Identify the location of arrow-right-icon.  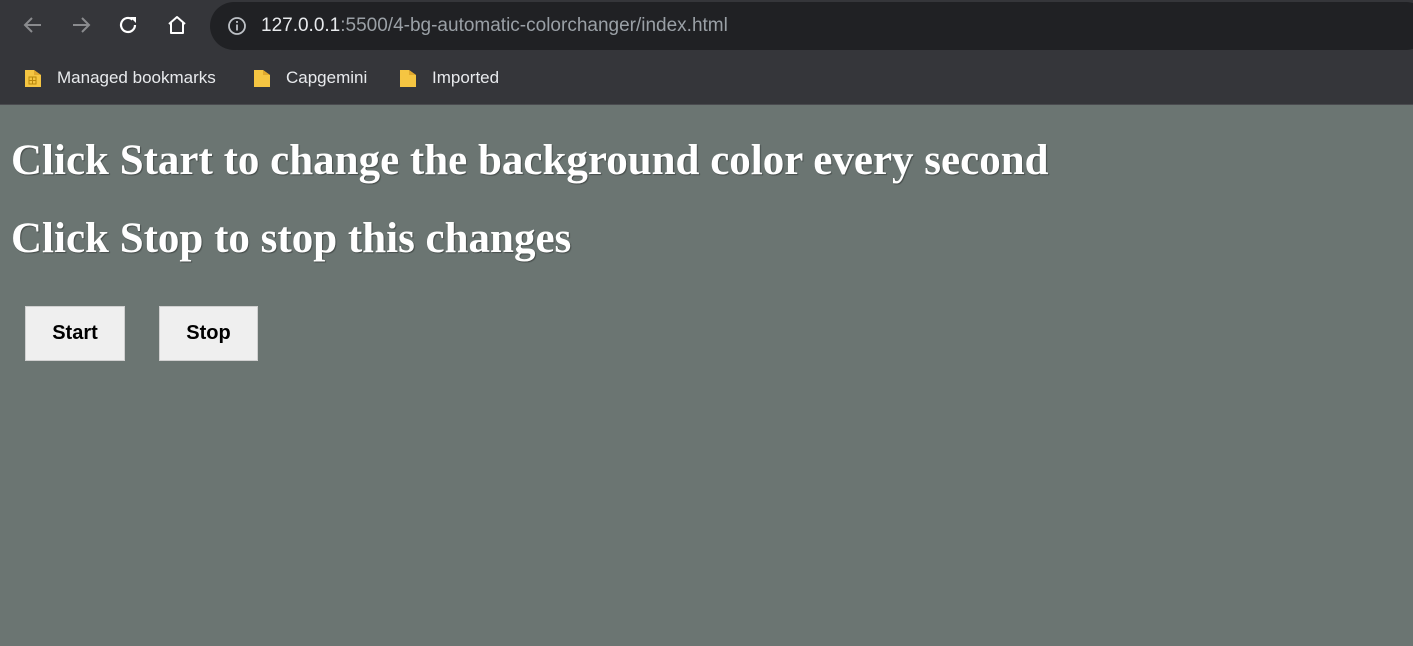
(82, 25).